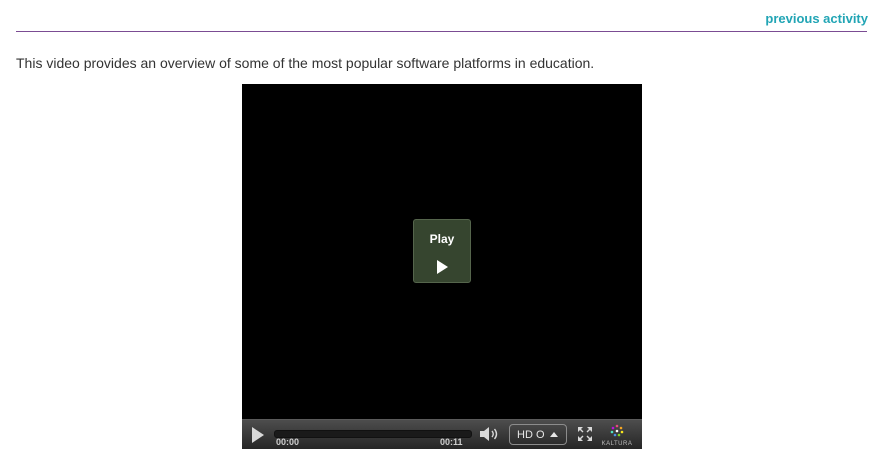 This screenshot has height=468, width=886. What do you see at coordinates (451, 442) in the screenshot?
I see `total-time: 00:11` at bounding box center [451, 442].